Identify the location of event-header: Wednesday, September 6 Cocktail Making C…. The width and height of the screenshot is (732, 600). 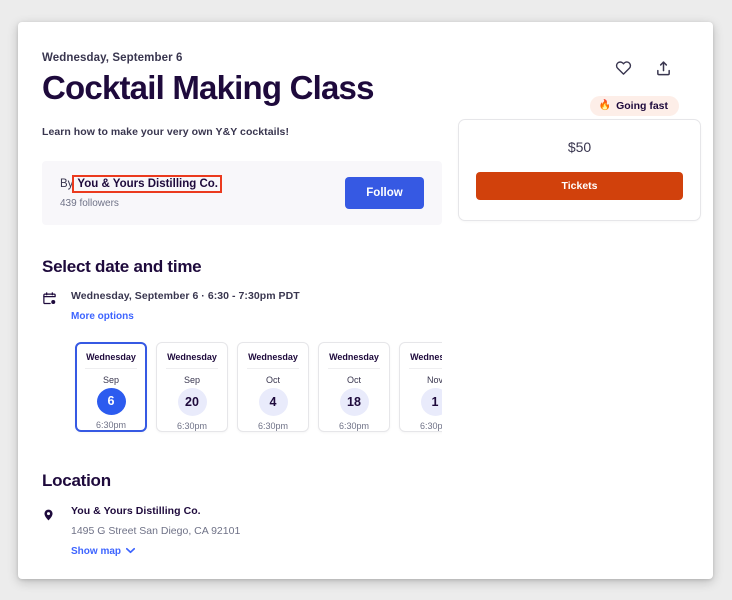
(360, 79).